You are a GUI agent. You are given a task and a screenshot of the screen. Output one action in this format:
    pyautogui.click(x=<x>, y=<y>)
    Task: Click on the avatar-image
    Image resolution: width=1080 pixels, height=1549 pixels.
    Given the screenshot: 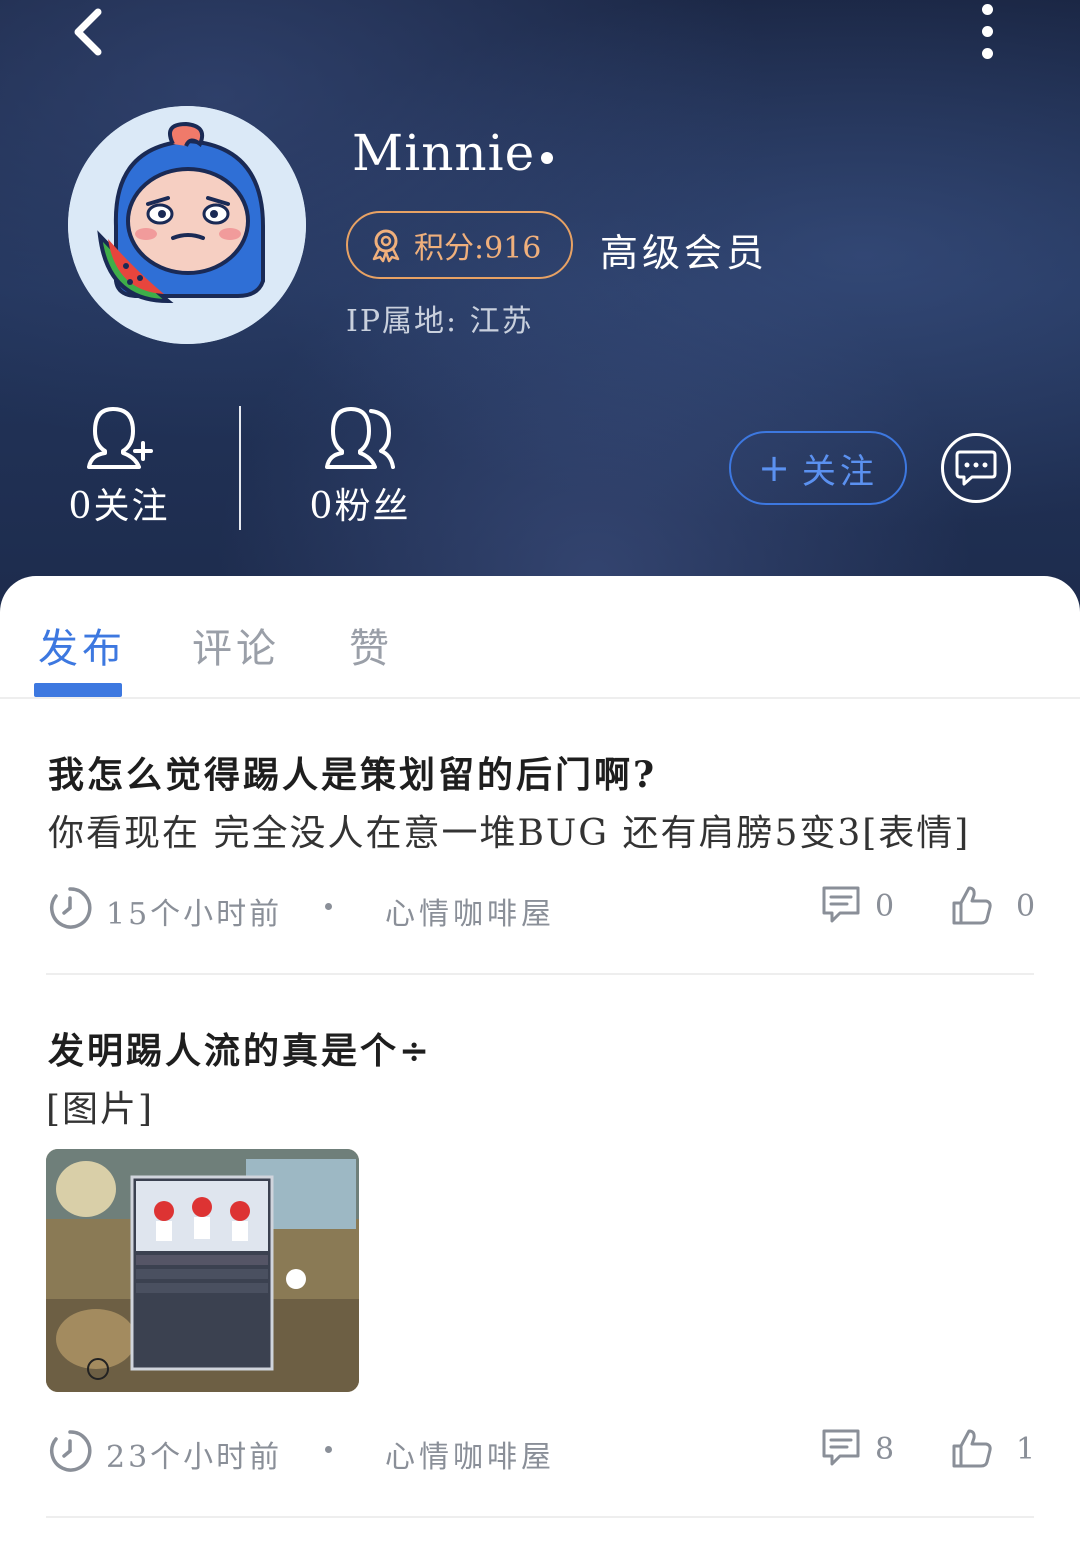 What is the action you would take?
    pyautogui.click(x=187, y=225)
    